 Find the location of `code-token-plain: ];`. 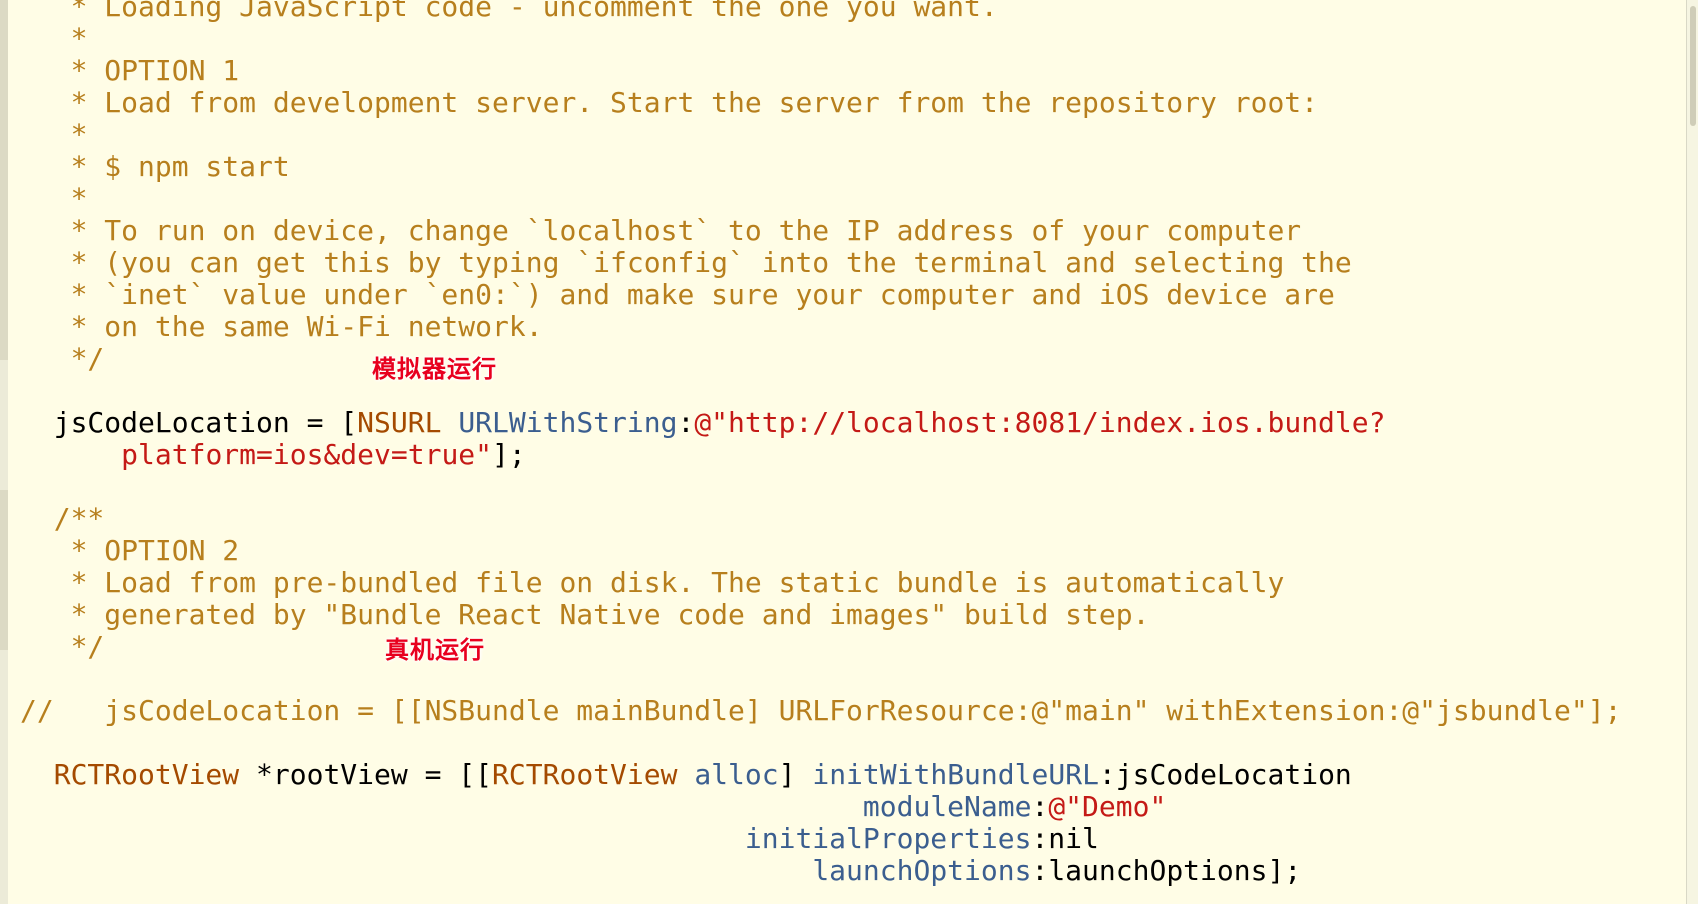

code-token-plain: ]; is located at coordinates (509, 454).